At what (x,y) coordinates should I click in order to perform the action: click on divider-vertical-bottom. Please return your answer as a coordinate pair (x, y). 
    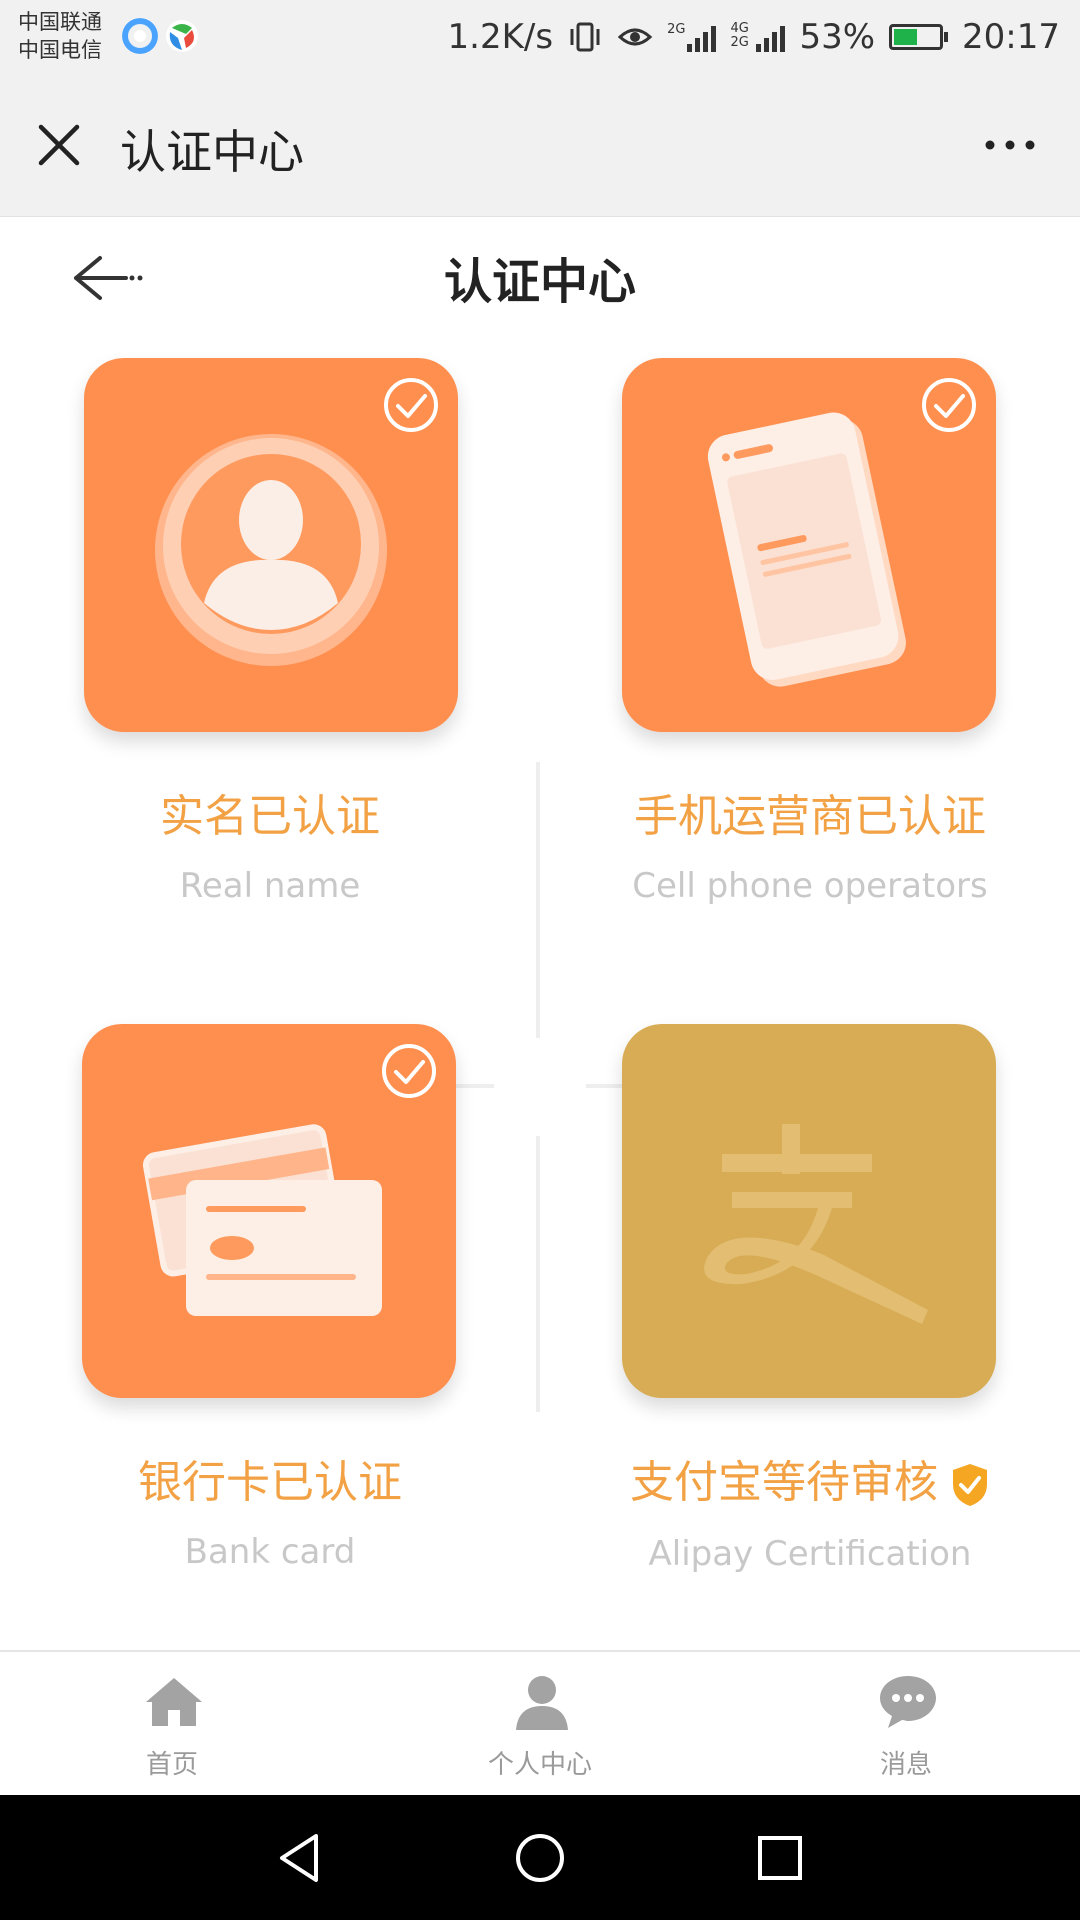
    Looking at the image, I should click on (538, 1274).